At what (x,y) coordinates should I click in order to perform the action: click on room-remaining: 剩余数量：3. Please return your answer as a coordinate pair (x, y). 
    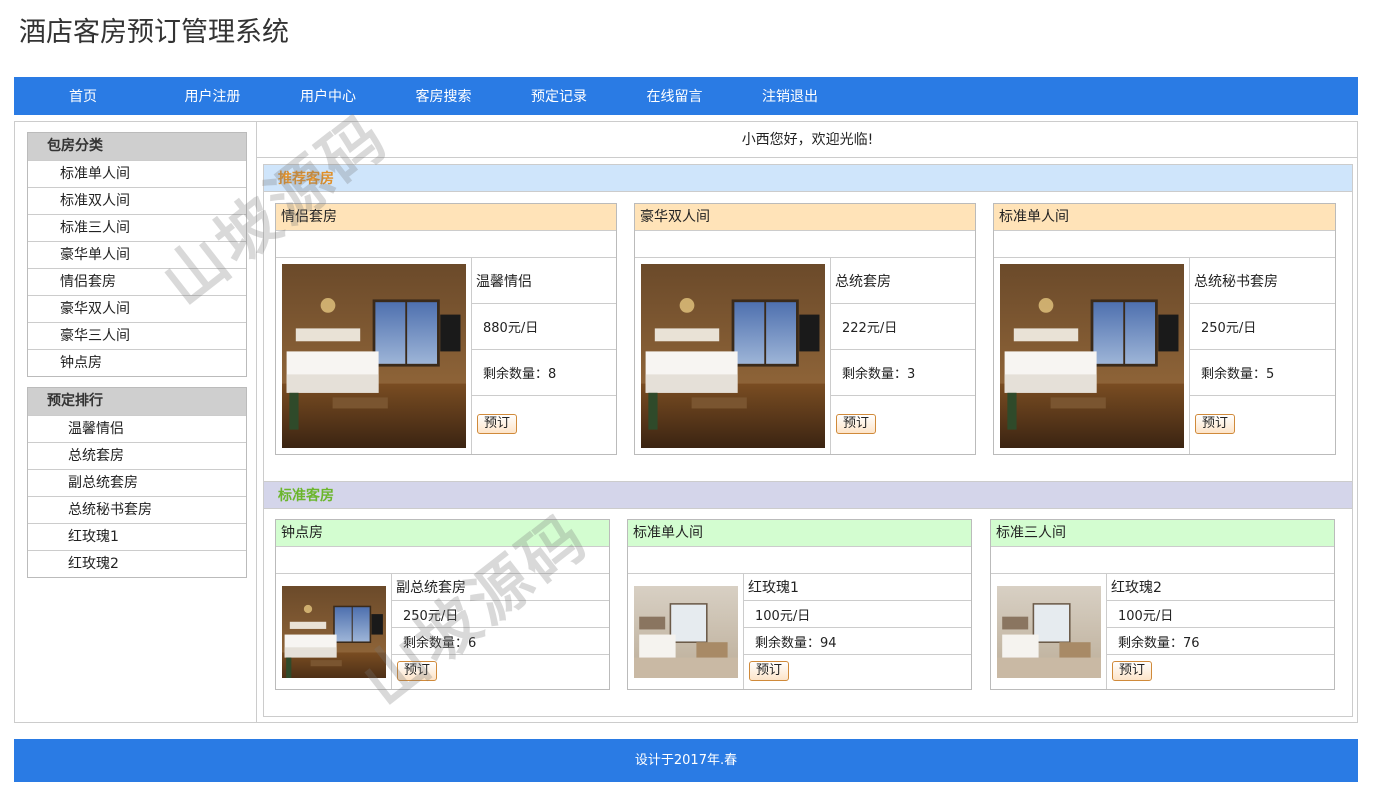
    Looking at the image, I should click on (903, 373).